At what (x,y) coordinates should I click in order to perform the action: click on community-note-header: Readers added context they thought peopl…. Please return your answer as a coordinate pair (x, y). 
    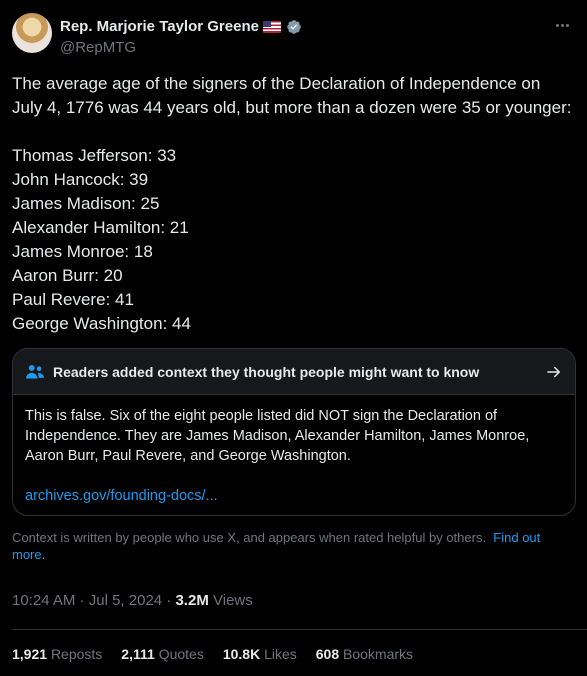
    Looking at the image, I should click on (294, 372).